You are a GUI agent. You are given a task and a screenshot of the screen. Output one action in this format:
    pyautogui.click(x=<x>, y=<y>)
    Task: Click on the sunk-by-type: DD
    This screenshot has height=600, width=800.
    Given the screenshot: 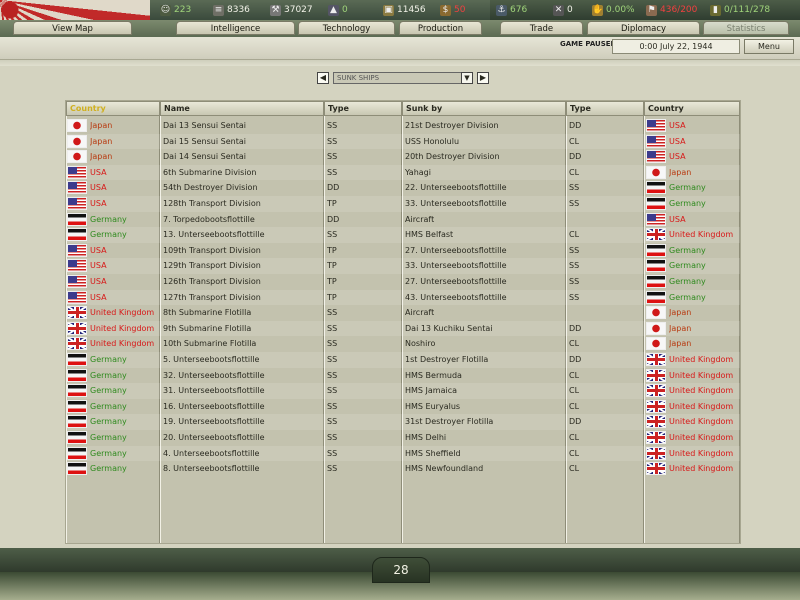 What is the action you would take?
    pyautogui.click(x=575, y=328)
    